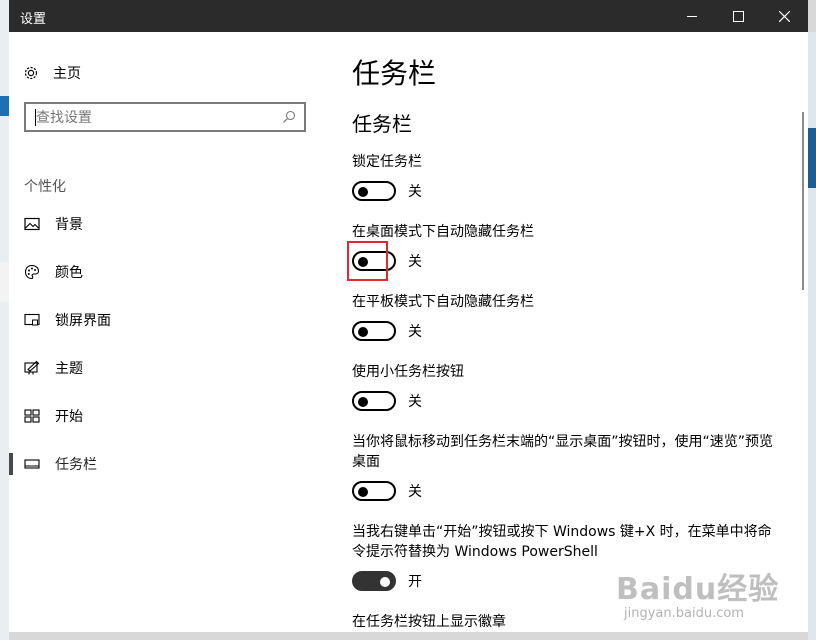 The width and height of the screenshot is (816, 640). What do you see at coordinates (69, 273) in the screenshot?
I see `sidebar-item-label: 颜色` at bounding box center [69, 273].